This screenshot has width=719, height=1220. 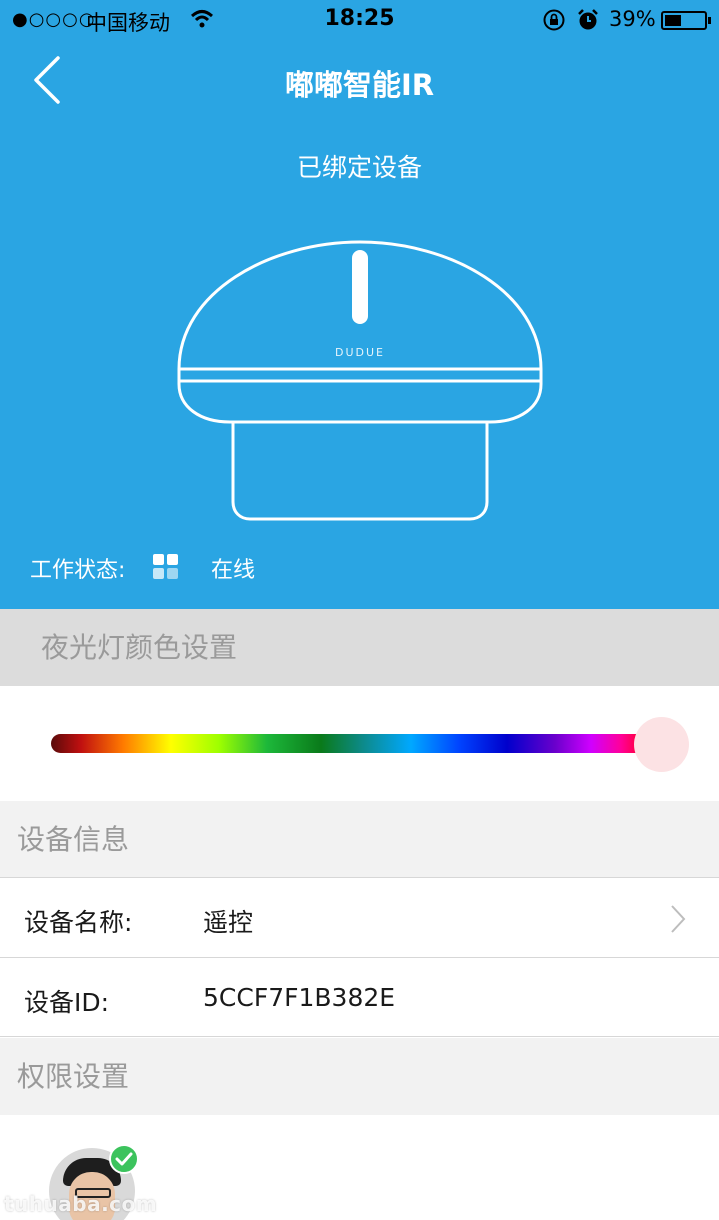 I want to click on rotation-lock-icon, so click(x=554, y=22).